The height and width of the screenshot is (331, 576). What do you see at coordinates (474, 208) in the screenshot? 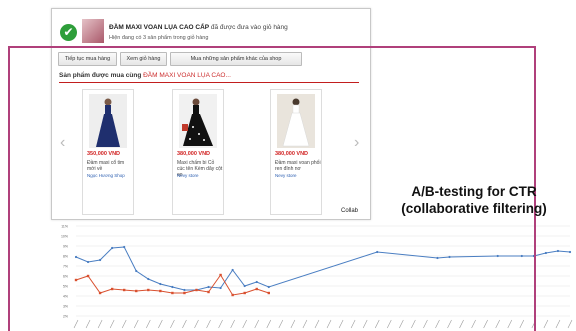
I see `headline-line-2: (collaborative filtering)` at bounding box center [474, 208].